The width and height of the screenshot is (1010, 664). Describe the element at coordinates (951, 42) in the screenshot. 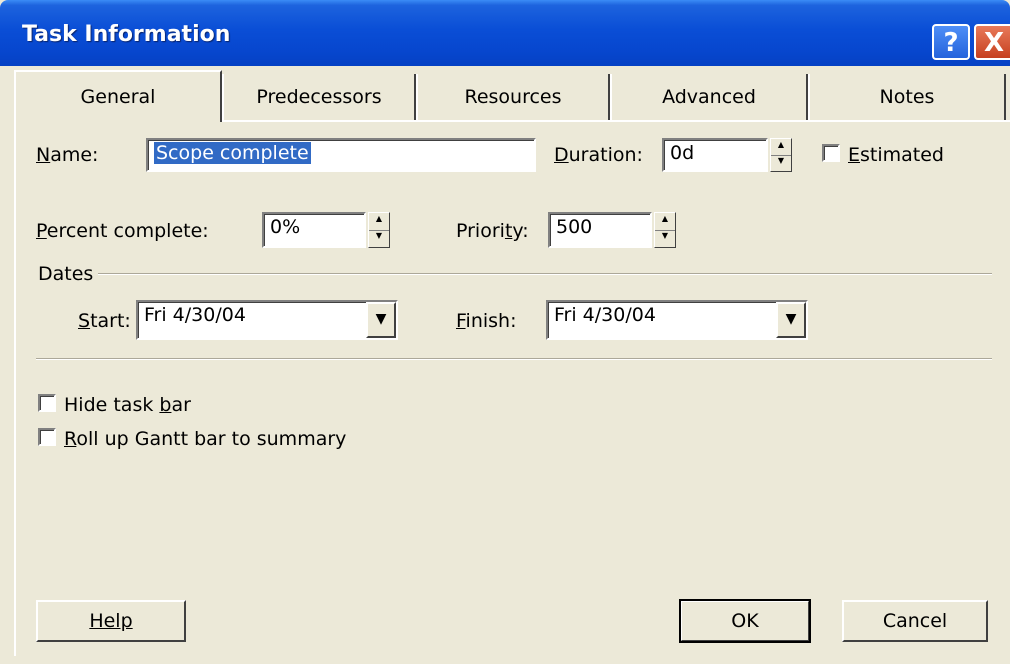

I see `help-icon: ?` at that location.